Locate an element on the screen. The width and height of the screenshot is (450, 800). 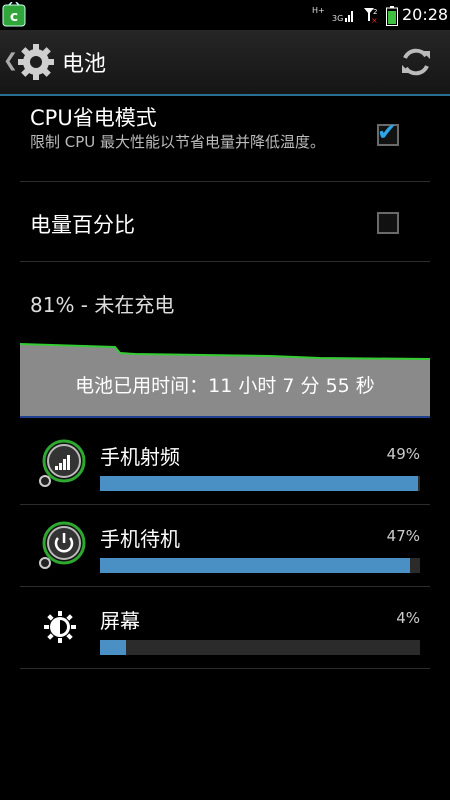
usage-item-name: 手机待机 is located at coordinates (140, 539).